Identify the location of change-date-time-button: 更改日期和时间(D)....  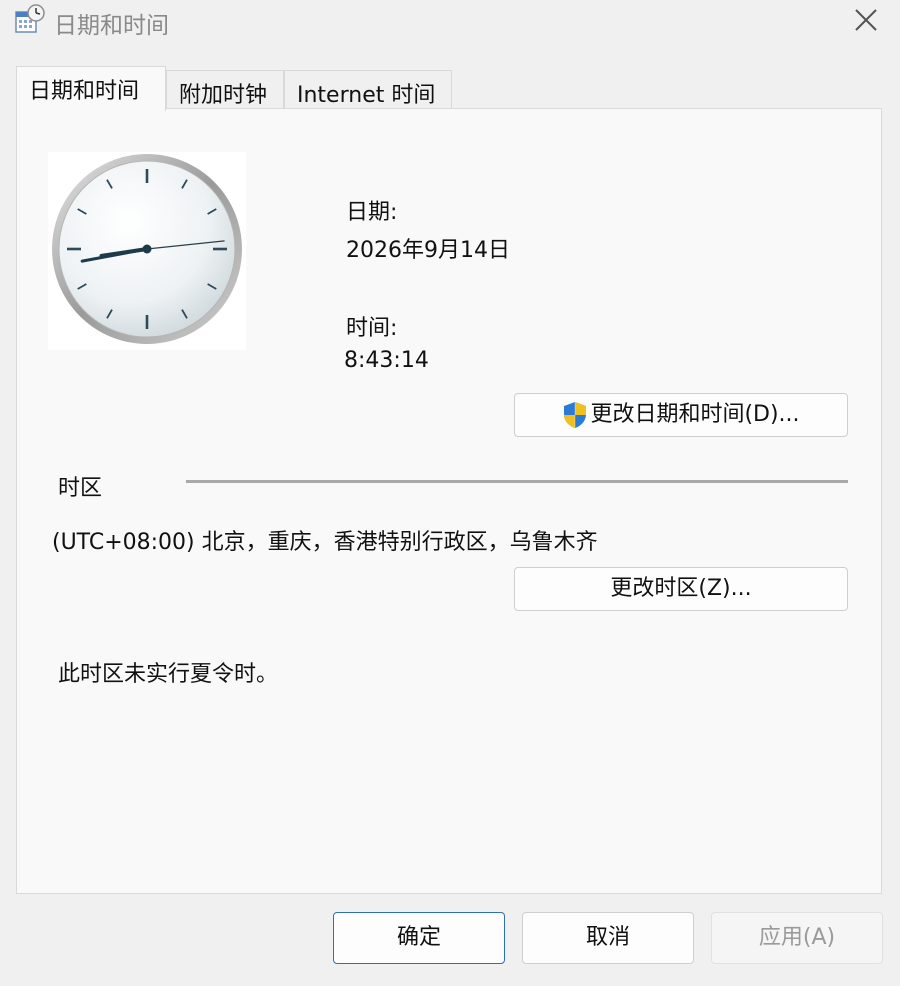
(681, 415).